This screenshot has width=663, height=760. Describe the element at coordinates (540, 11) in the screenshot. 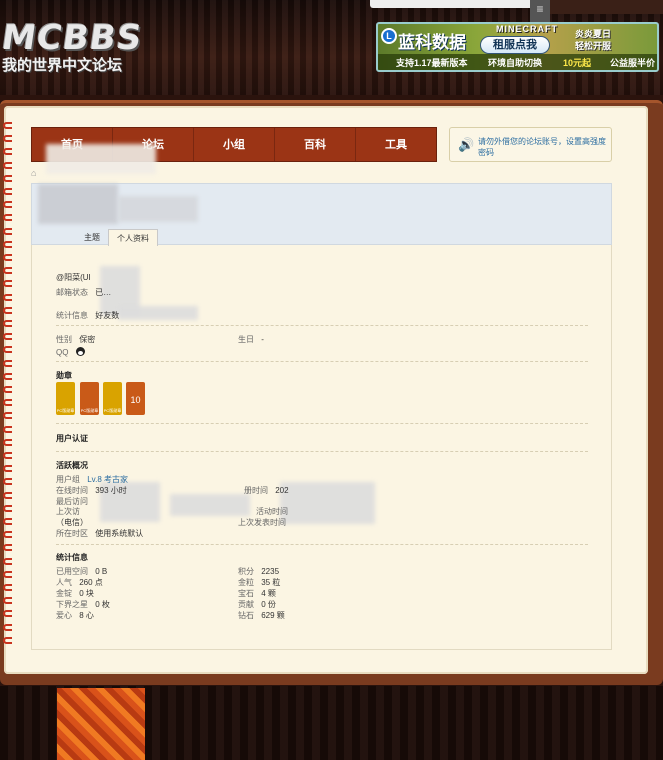

I see `menu-icon: ≡` at that location.